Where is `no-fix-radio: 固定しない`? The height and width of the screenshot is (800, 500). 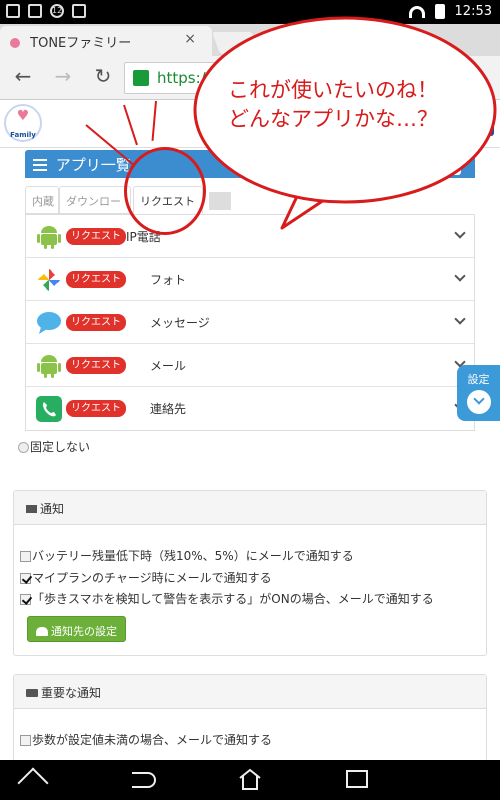
no-fix-radio: 固定しない is located at coordinates (54, 446).